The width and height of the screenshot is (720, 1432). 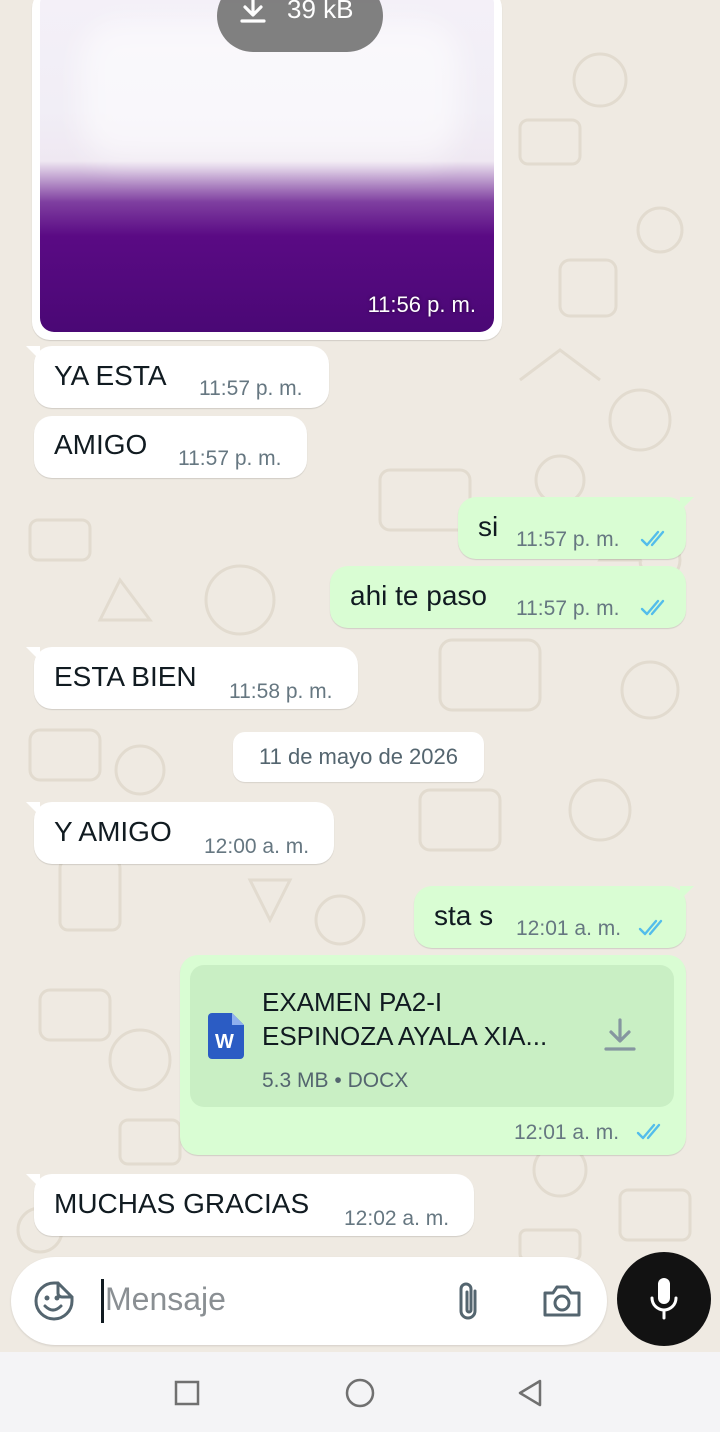 I want to click on system-navigation-bar, so click(x=360, y=1392).